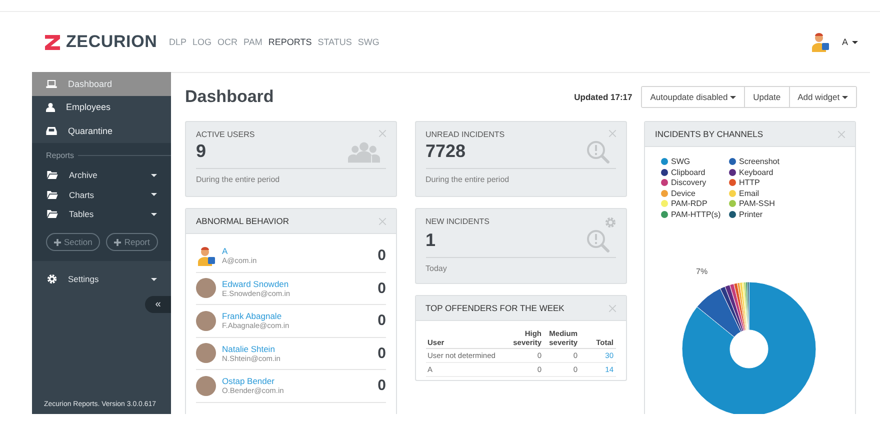 The image size is (880, 434). Describe the element at coordinates (112, 42) in the screenshot. I see `logo-text: ZECURION` at that location.